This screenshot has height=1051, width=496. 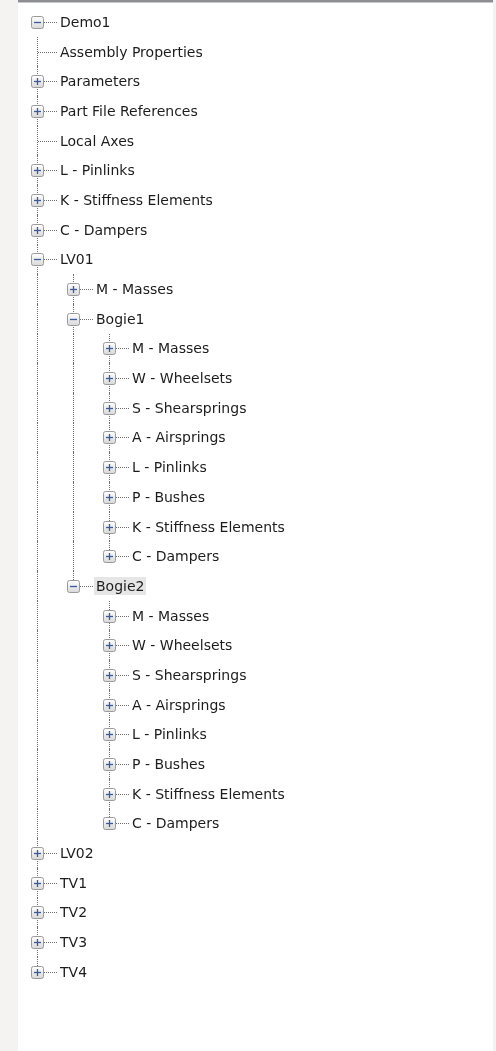 I want to click on tree-item: Parameters, so click(x=100, y=81).